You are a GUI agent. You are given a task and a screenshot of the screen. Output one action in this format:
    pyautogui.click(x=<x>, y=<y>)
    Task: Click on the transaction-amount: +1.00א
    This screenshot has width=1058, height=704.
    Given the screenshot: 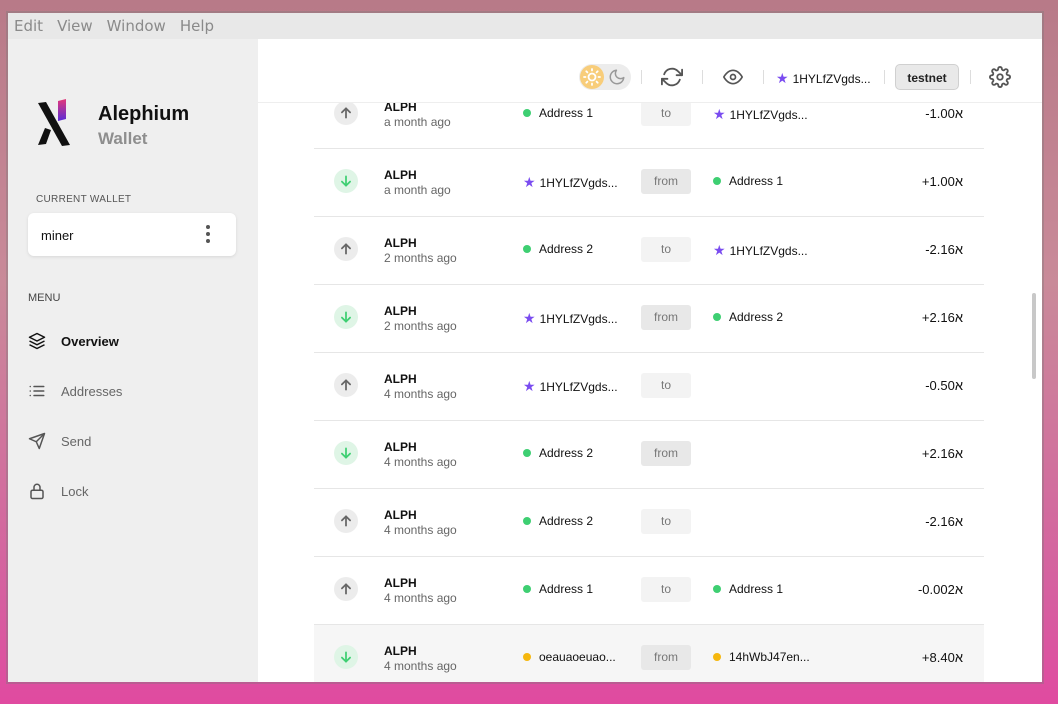 What is the action you would take?
    pyautogui.click(x=942, y=181)
    